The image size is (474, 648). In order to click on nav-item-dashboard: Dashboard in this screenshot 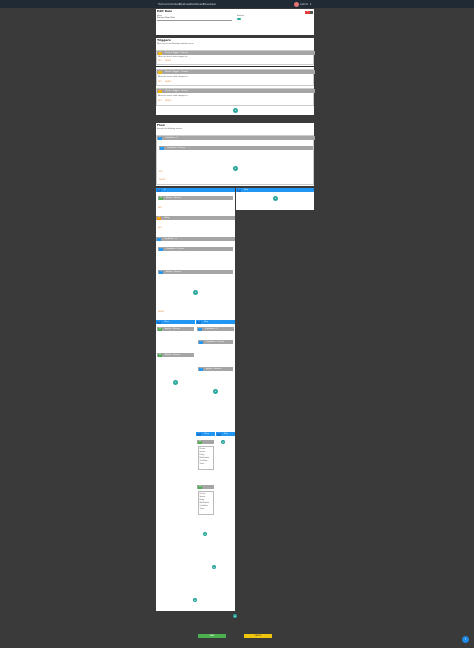, I will do `click(197, 4)`.